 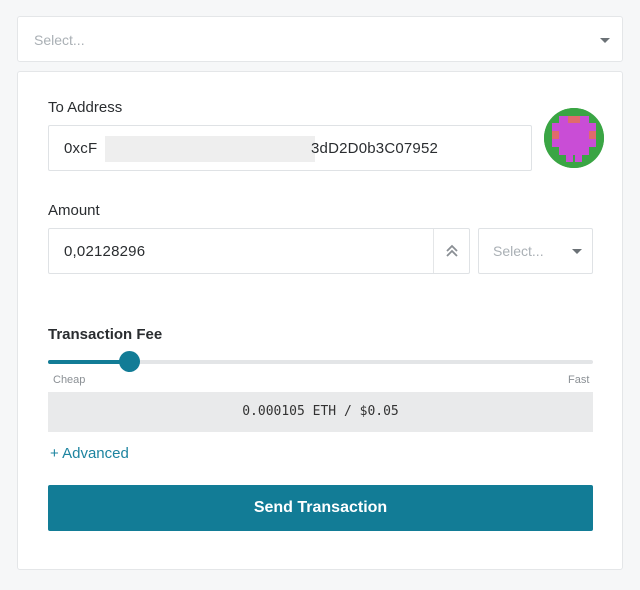 What do you see at coordinates (81, 148) in the screenshot?
I see `to-address-value-start: 0xcF` at bounding box center [81, 148].